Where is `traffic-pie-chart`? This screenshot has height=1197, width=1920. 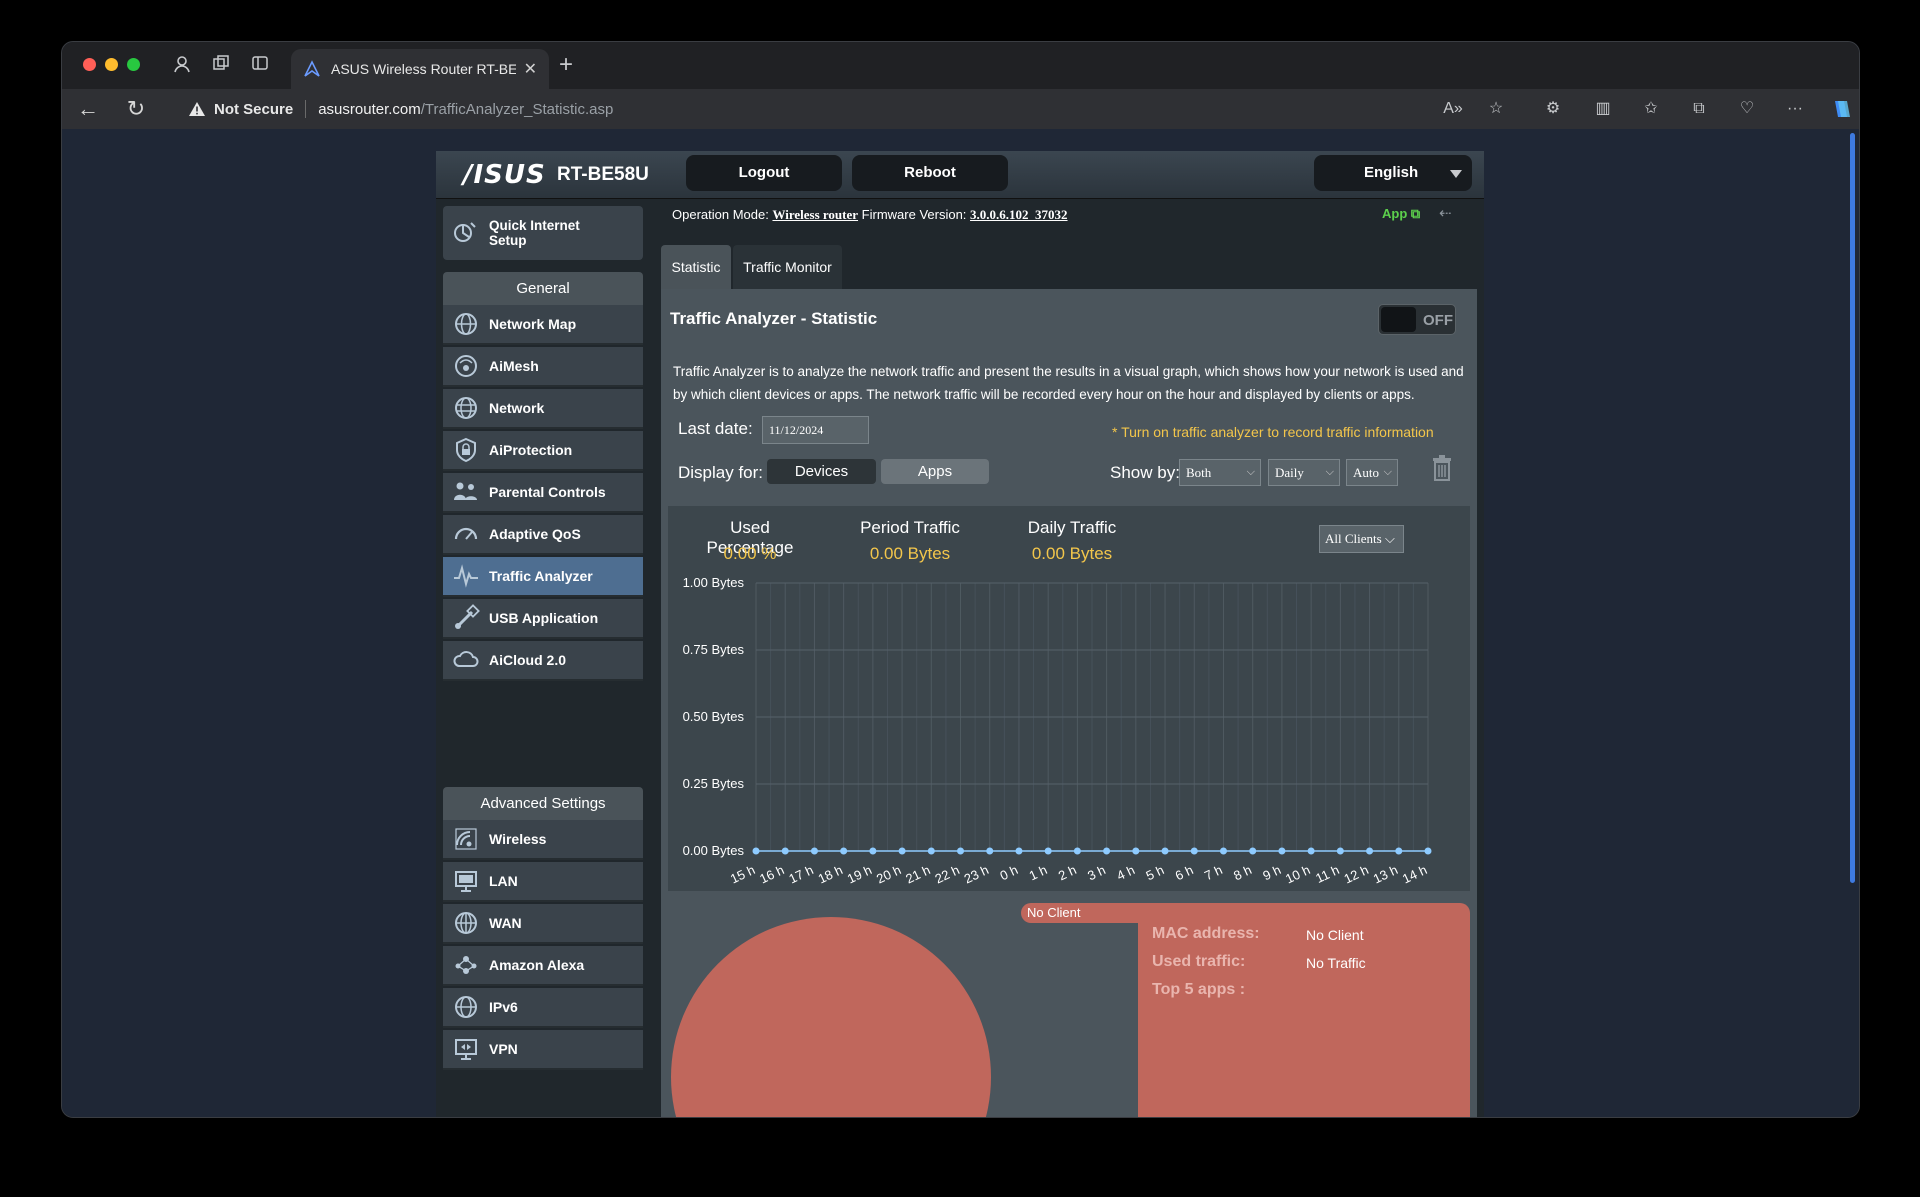 traffic-pie-chart is located at coordinates (831, 1017).